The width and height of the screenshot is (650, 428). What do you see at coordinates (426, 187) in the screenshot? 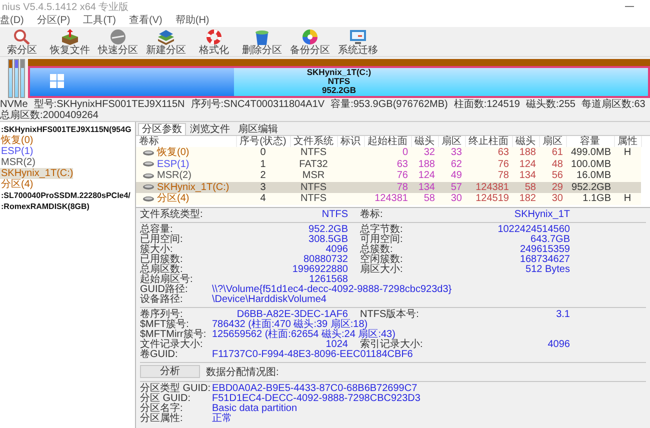
I see `table-cell: 134` at bounding box center [426, 187].